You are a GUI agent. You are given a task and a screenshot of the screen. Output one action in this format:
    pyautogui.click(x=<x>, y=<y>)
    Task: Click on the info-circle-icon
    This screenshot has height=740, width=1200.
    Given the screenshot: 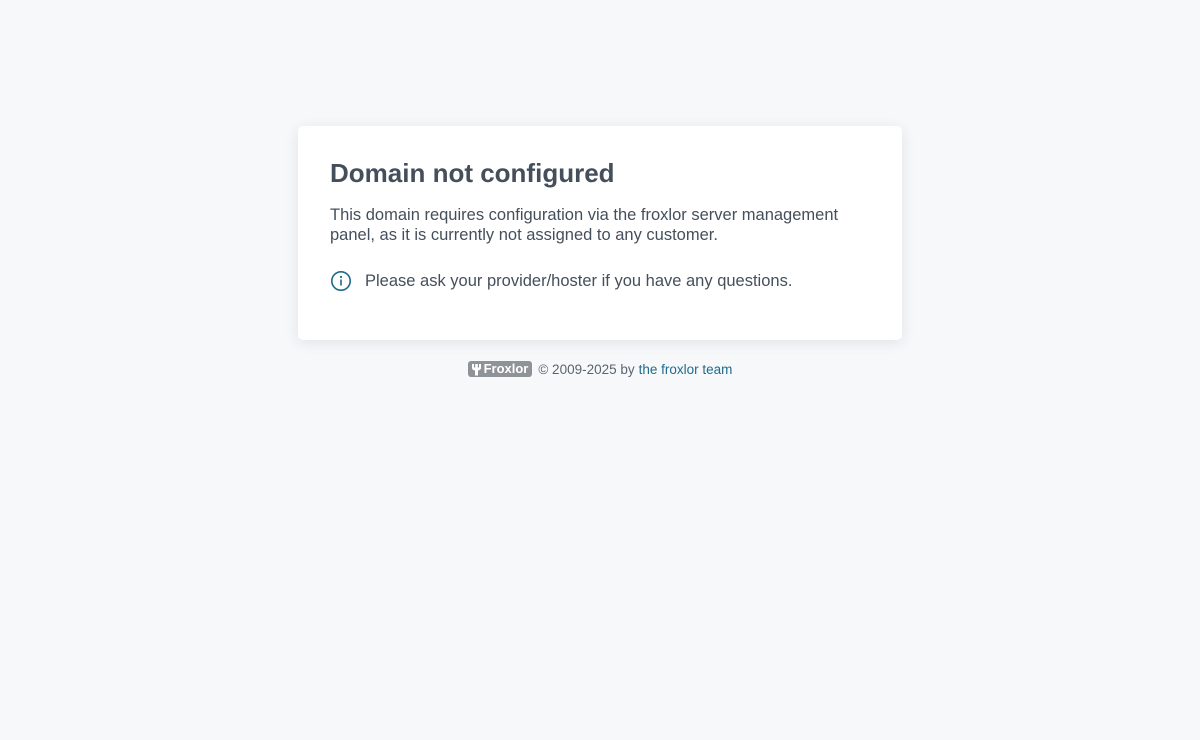 What is the action you would take?
    pyautogui.click(x=341, y=281)
    